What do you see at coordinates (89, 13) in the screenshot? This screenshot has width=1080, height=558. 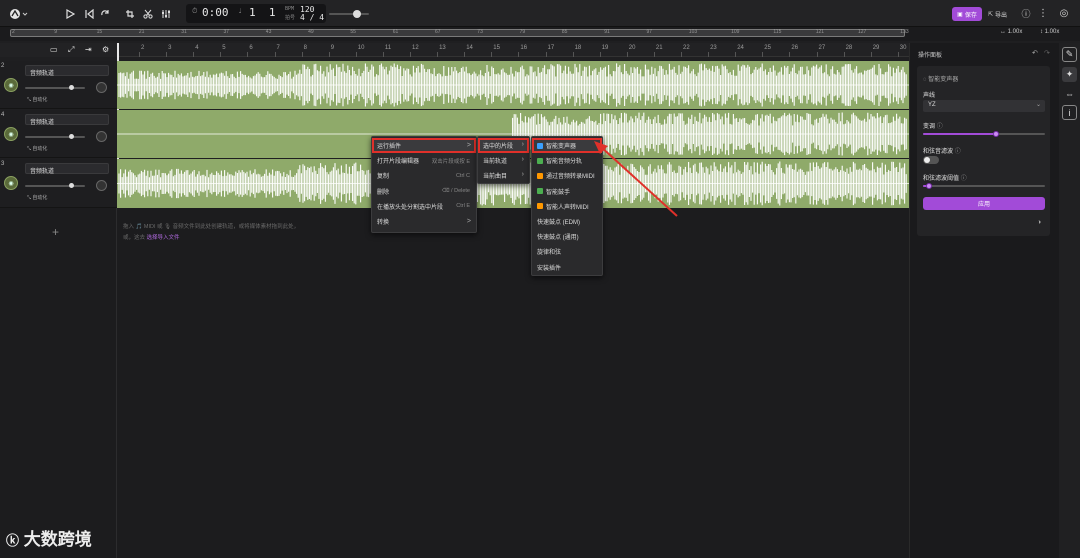 I see `skip-start-icon` at bounding box center [89, 13].